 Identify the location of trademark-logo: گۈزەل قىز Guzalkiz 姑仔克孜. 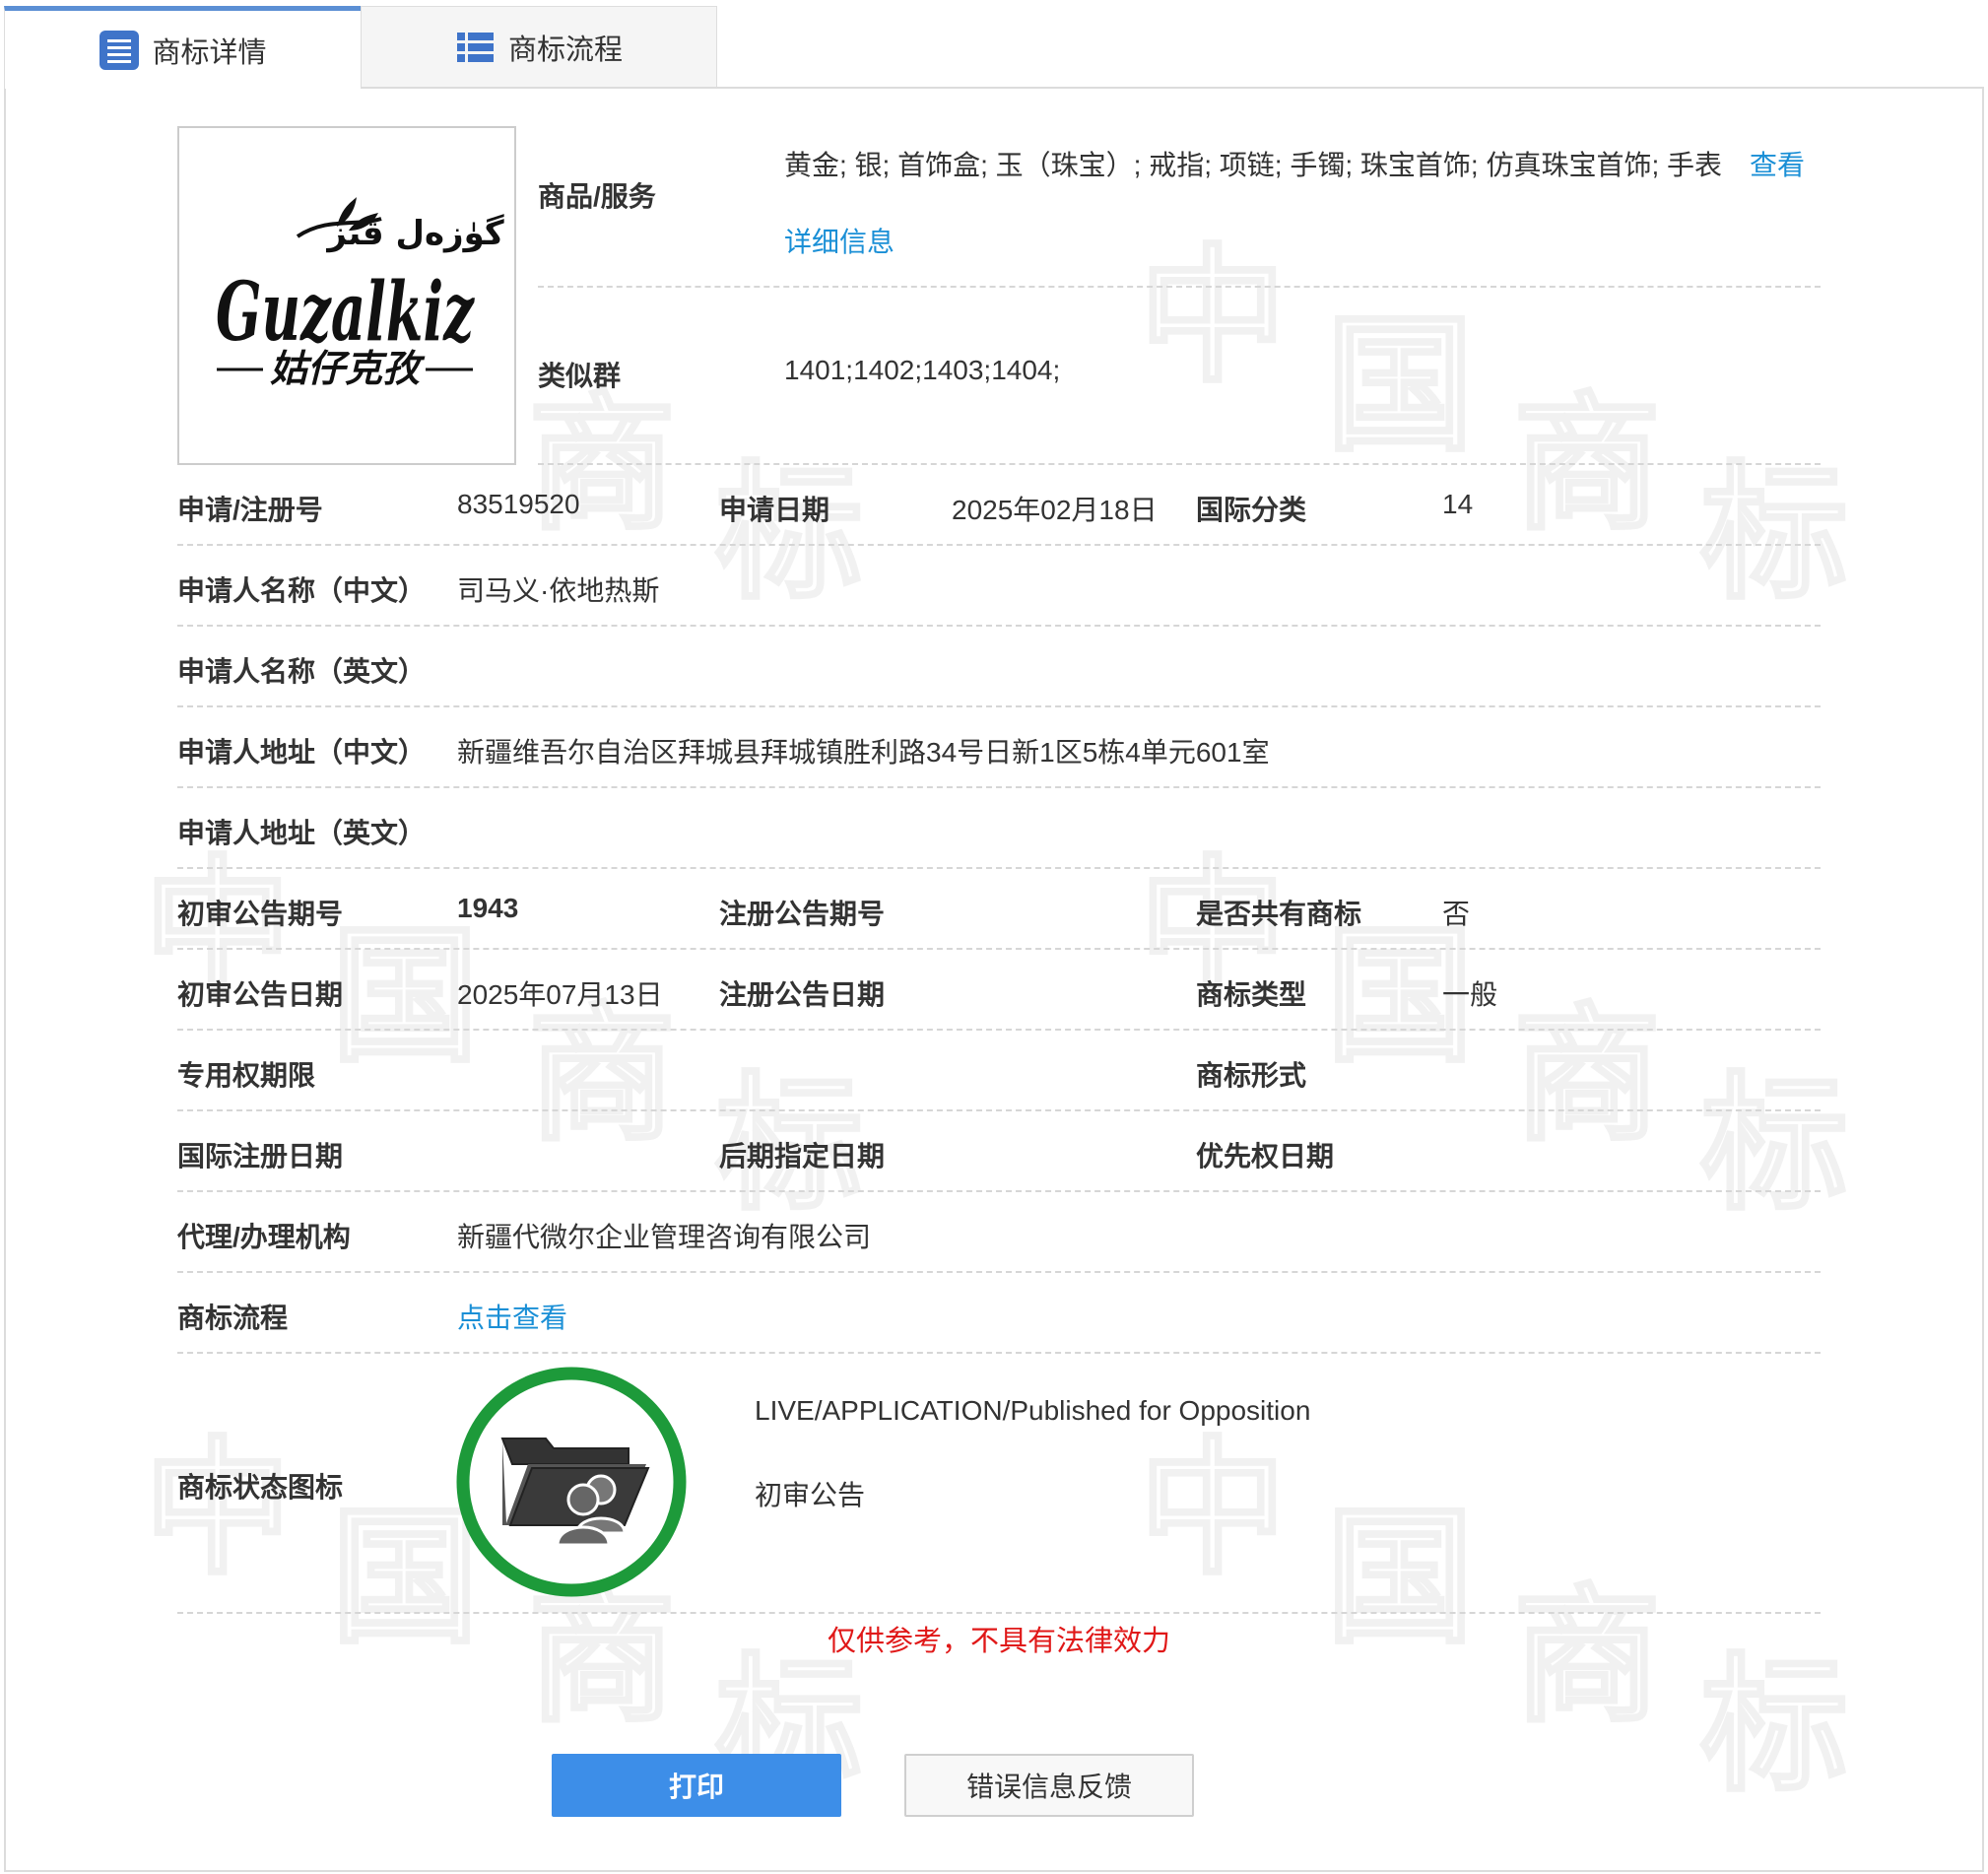
(360, 293).